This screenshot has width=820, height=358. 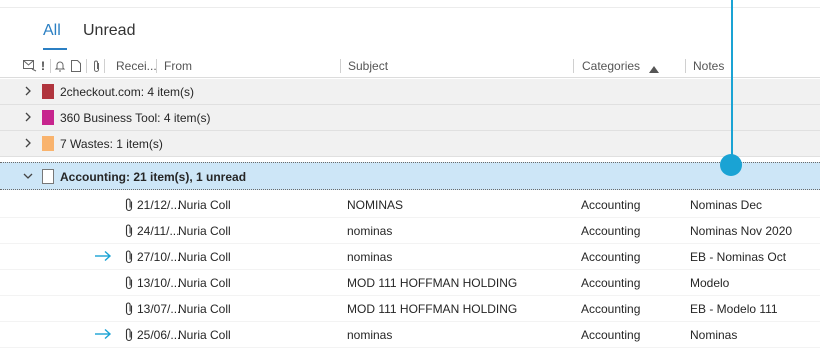 What do you see at coordinates (732, 82) in the screenshot?
I see `annotation-pointer-line` at bounding box center [732, 82].